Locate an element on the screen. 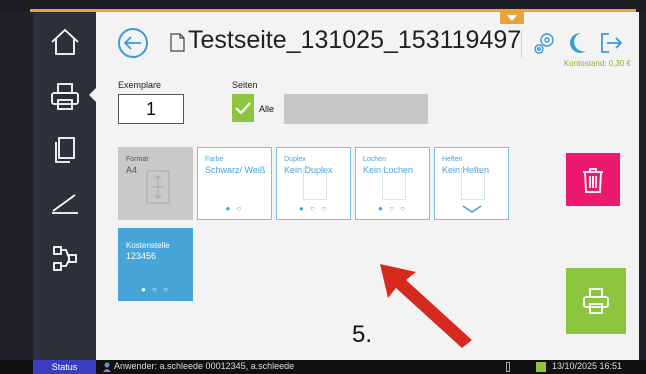 The width and height of the screenshot is (646, 374). paper-size-icon is located at coordinates (158, 187).